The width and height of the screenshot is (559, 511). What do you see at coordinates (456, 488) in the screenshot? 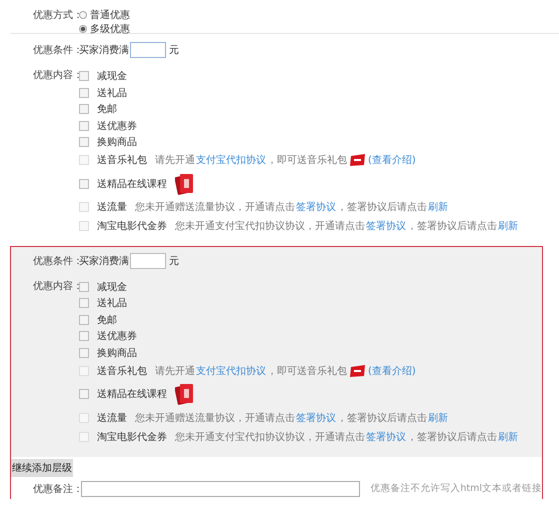
I see `hint-text: 优惠备注不允许写入html文本或者链接` at bounding box center [456, 488].